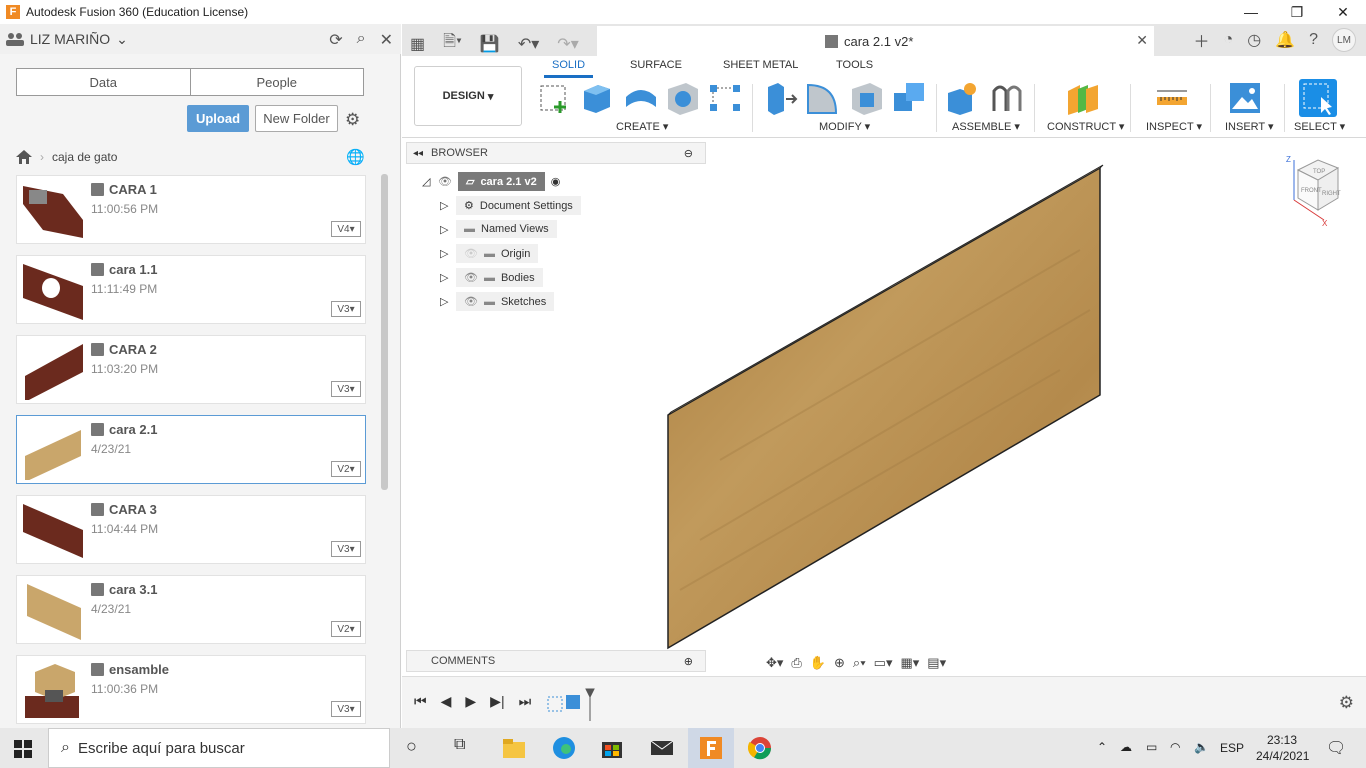  I want to click on close-panel-icon: ✕, so click(386, 40).